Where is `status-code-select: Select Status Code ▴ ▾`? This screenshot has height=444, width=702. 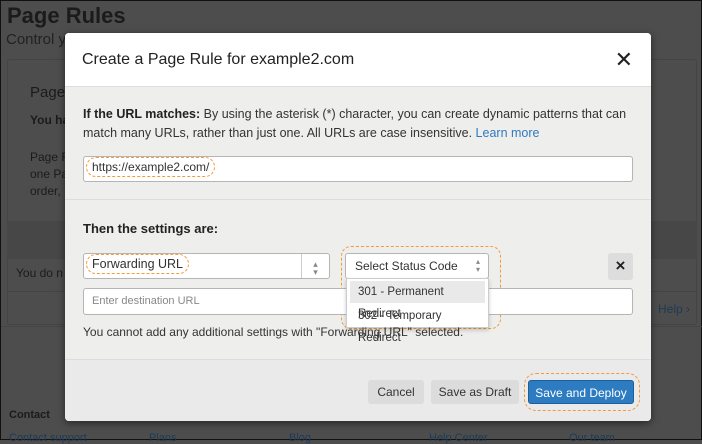
status-code-select: Select Status Code ▴ ▾ is located at coordinates (417, 266).